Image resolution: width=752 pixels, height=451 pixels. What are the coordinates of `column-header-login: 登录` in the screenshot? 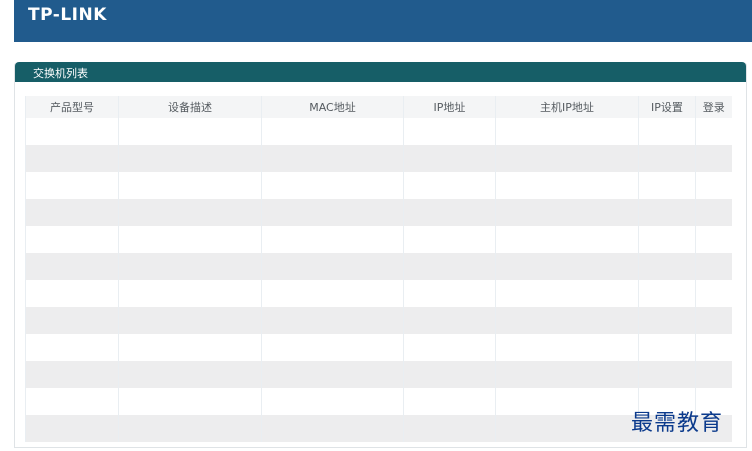 It's located at (713, 107).